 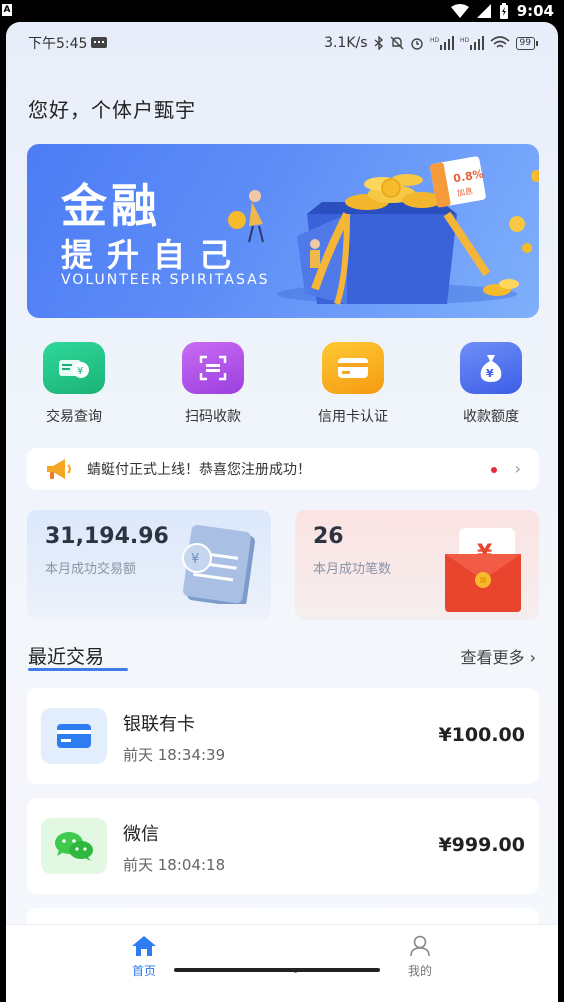 What do you see at coordinates (419, 971) in the screenshot?
I see `tab-label: 我的` at bounding box center [419, 971].